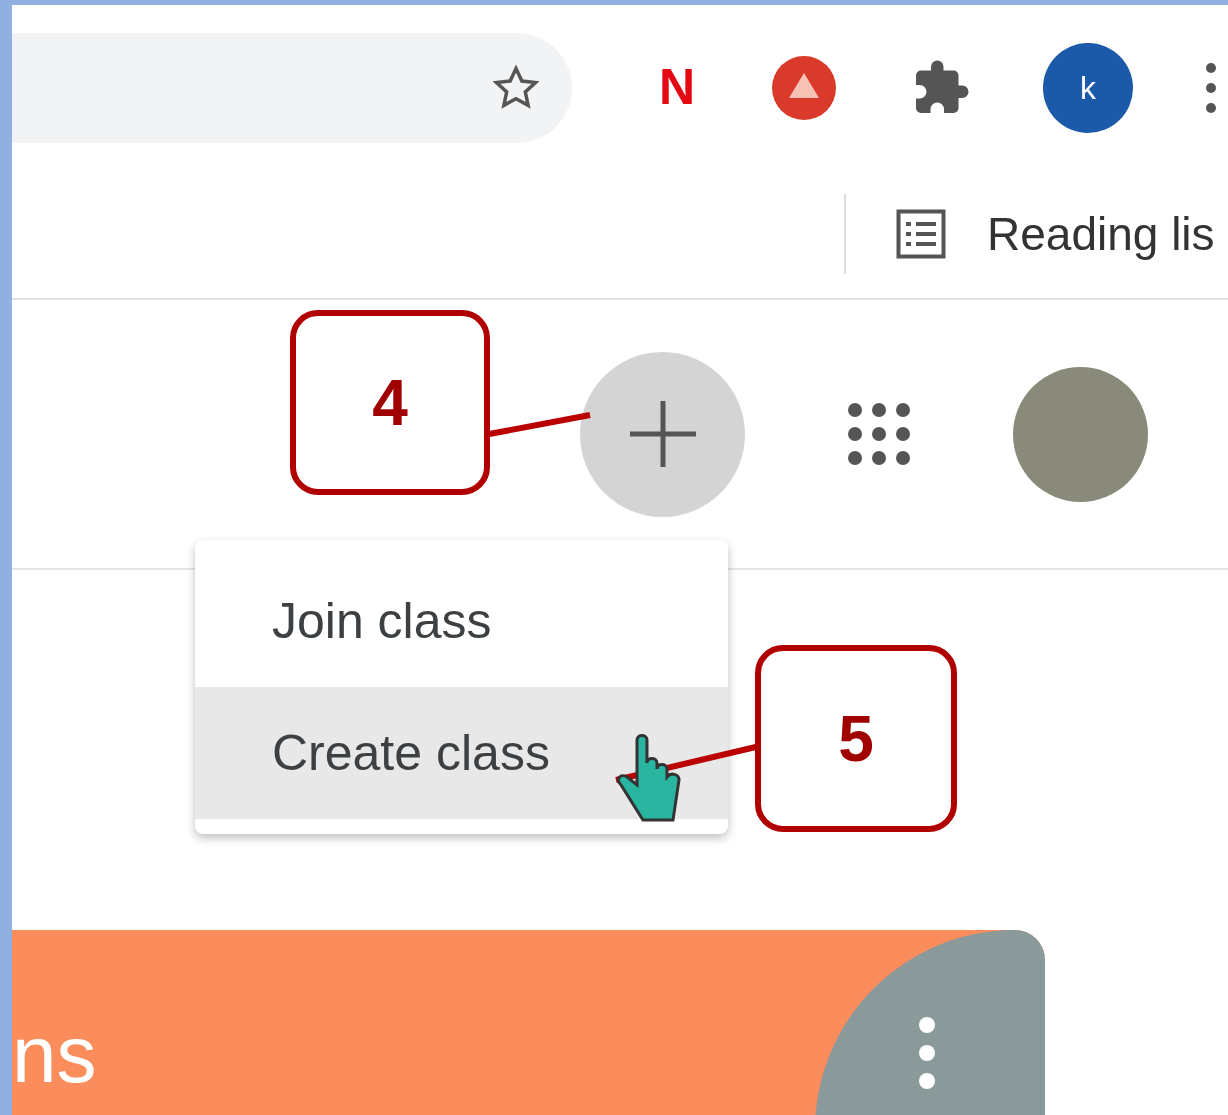 The width and height of the screenshot is (1228, 1115). Describe the element at coordinates (461, 621) in the screenshot. I see `menu-item: Join class` at that location.